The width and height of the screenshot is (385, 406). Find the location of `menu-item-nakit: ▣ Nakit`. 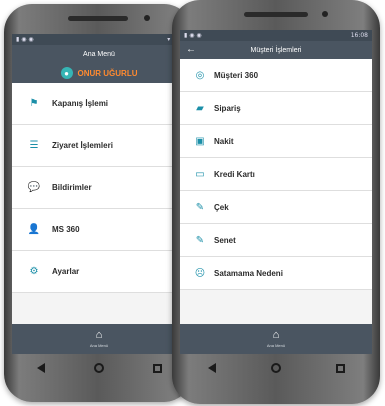

menu-item-nakit: ▣ Nakit is located at coordinates (276, 141).